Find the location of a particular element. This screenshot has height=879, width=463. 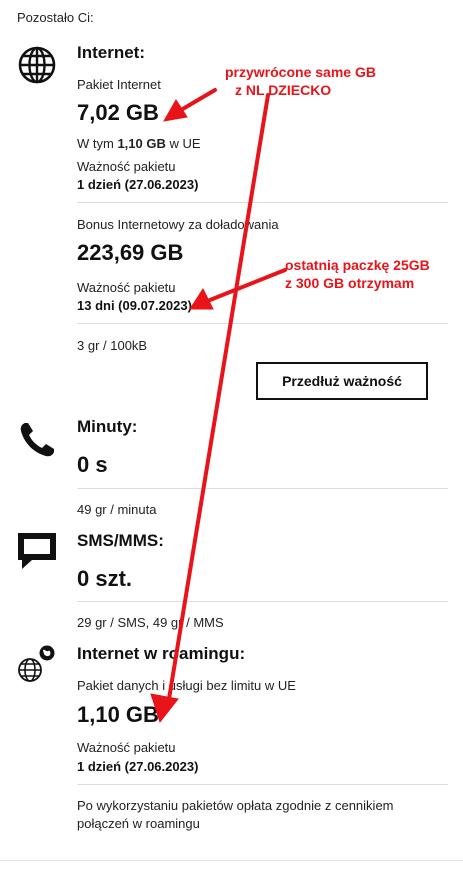

annotation-arrowhead is located at coordinates (164, 708).